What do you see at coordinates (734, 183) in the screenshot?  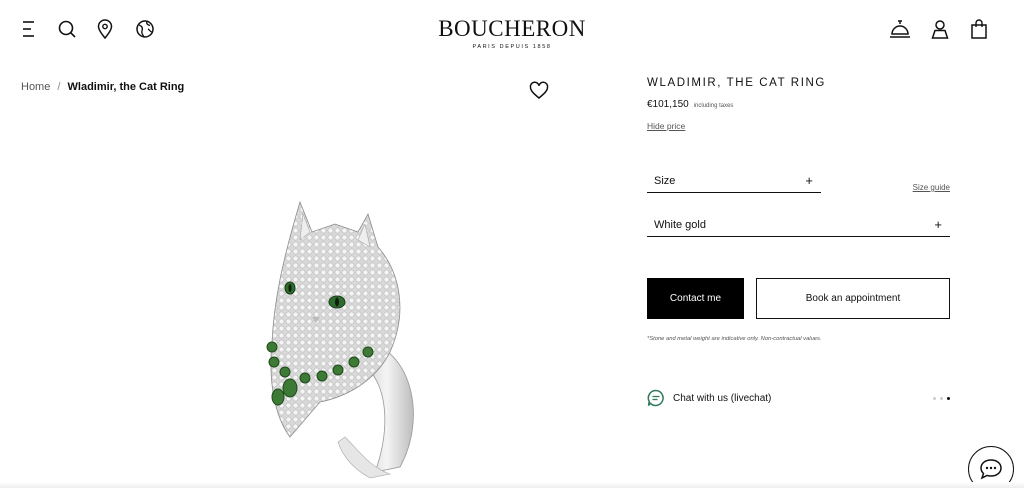 I see `size-selector: Size +` at bounding box center [734, 183].